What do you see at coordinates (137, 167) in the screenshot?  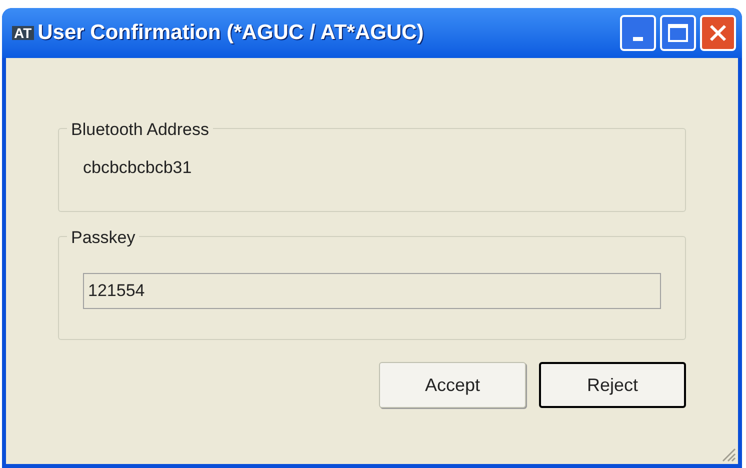 I see `address-value: cbcbcbcbcb31` at bounding box center [137, 167].